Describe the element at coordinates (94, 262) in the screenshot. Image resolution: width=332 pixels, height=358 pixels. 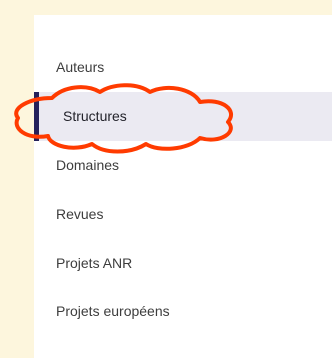
I see `sidebar-item-label: Projets ANR` at that location.